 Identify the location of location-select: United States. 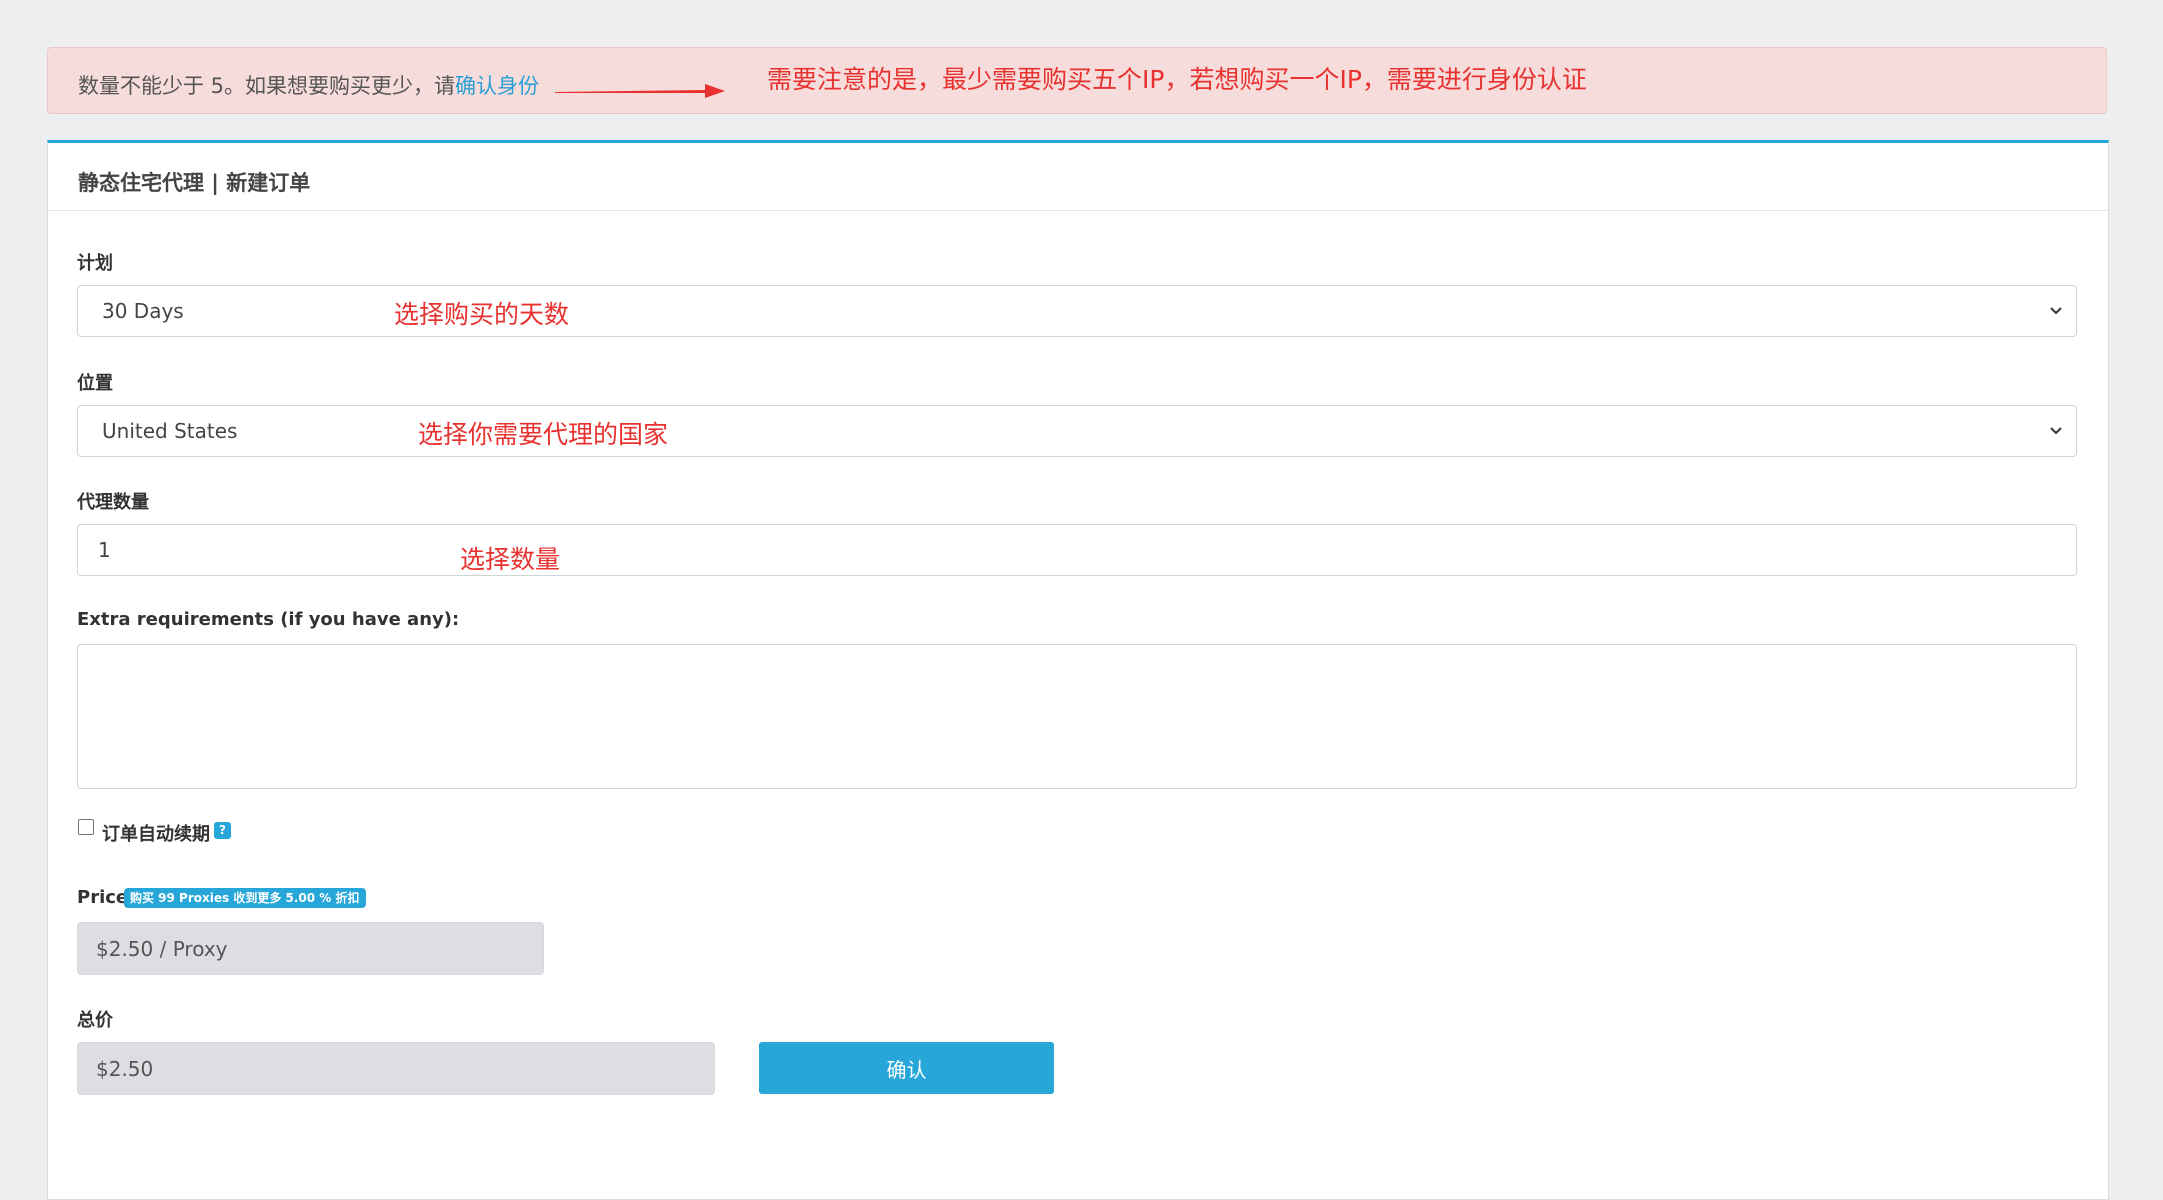
(1077, 431).